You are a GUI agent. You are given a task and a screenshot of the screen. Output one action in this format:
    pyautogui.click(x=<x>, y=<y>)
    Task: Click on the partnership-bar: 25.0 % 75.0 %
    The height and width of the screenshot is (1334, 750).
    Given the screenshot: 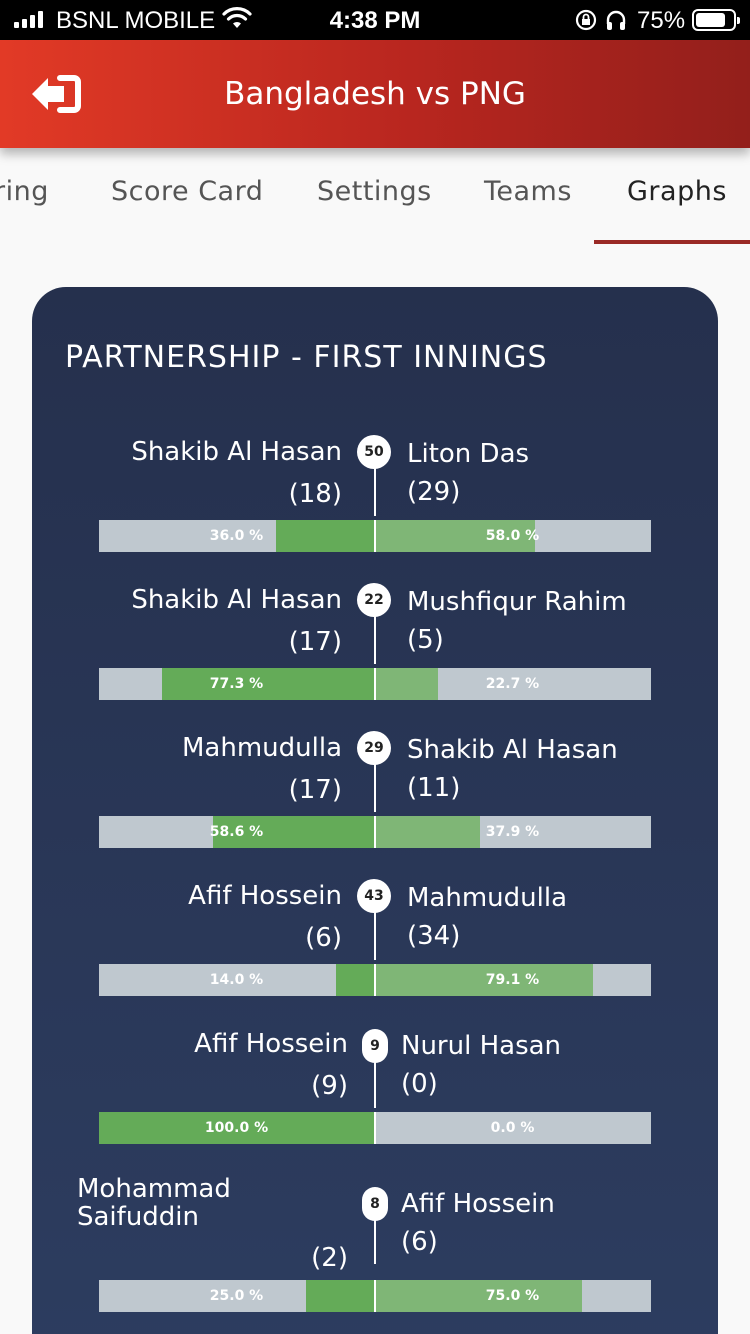 What is the action you would take?
    pyautogui.click(x=375, y=1296)
    